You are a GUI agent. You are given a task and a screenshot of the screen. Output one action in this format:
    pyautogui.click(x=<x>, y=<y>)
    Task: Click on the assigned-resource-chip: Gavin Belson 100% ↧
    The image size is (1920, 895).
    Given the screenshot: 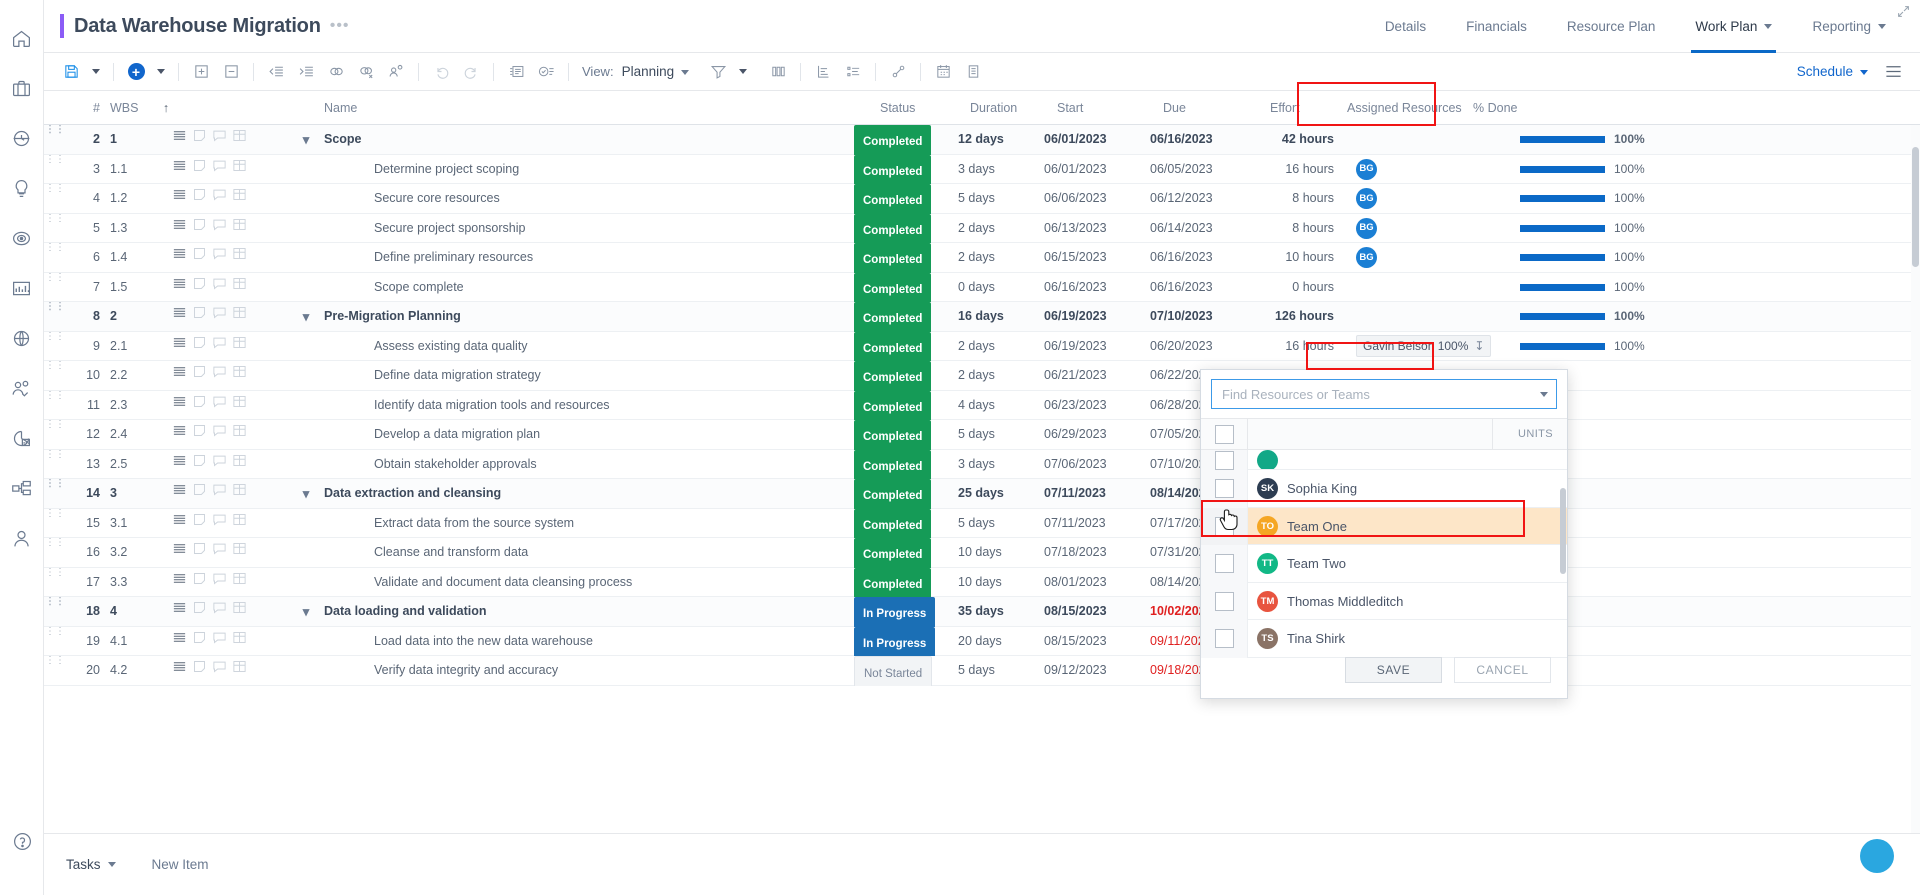 What is the action you would take?
    pyautogui.click(x=1424, y=346)
    